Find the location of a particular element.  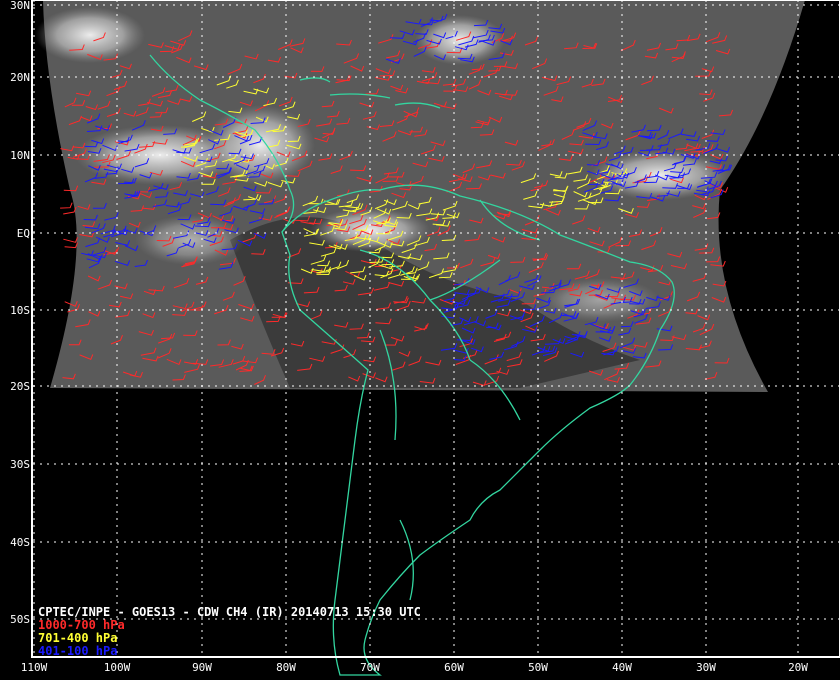

lat-label: 50S is located at coordinates (20, 619).